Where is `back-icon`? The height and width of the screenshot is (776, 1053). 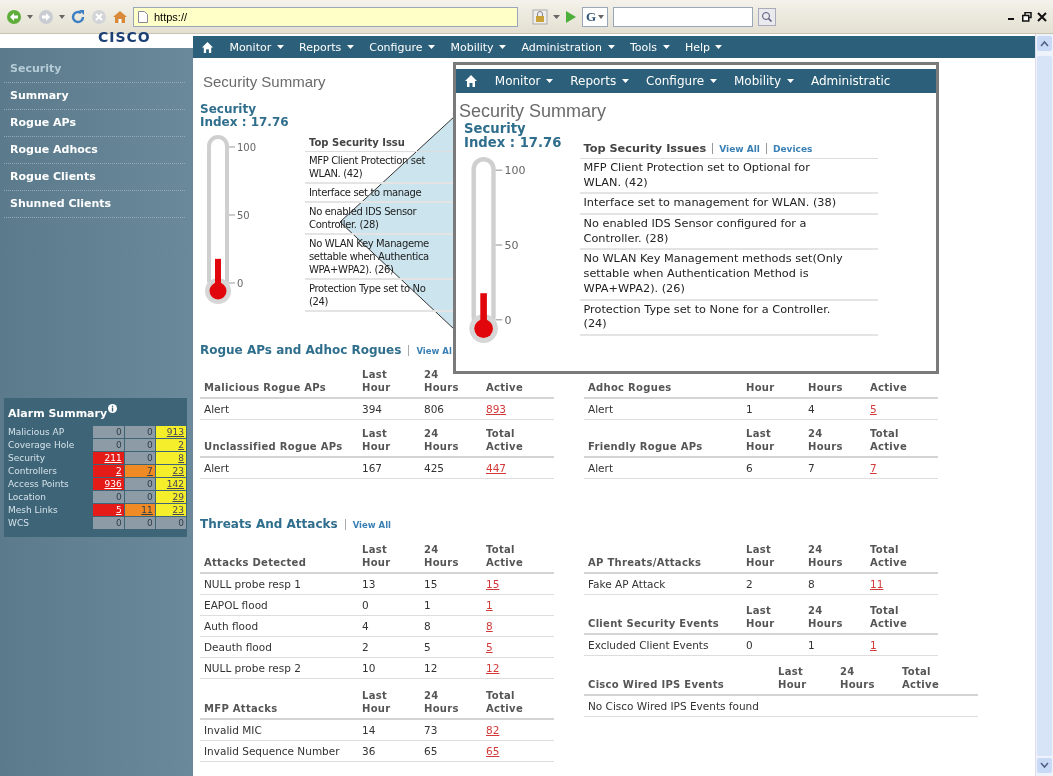 back-icon is located at coordinates (14, 16).